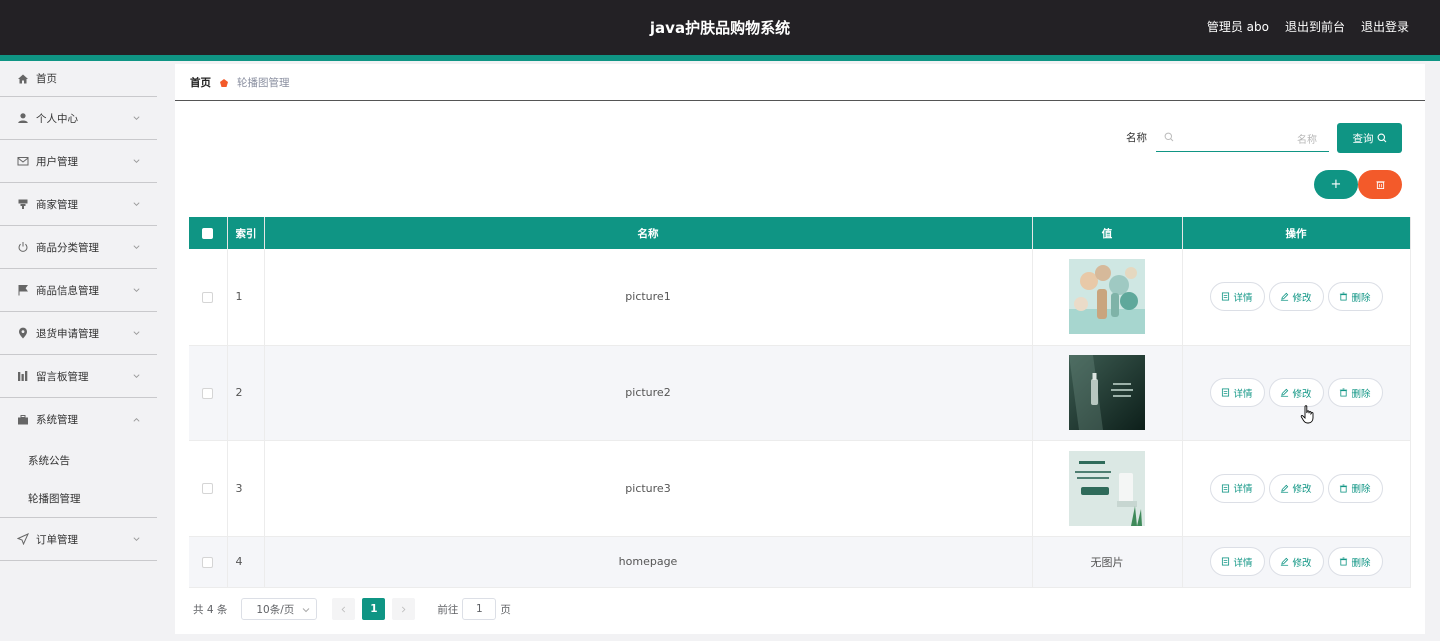 The image size is (1440, 641). I want to click on logout-link: 退出登录, so click(1385, 26).